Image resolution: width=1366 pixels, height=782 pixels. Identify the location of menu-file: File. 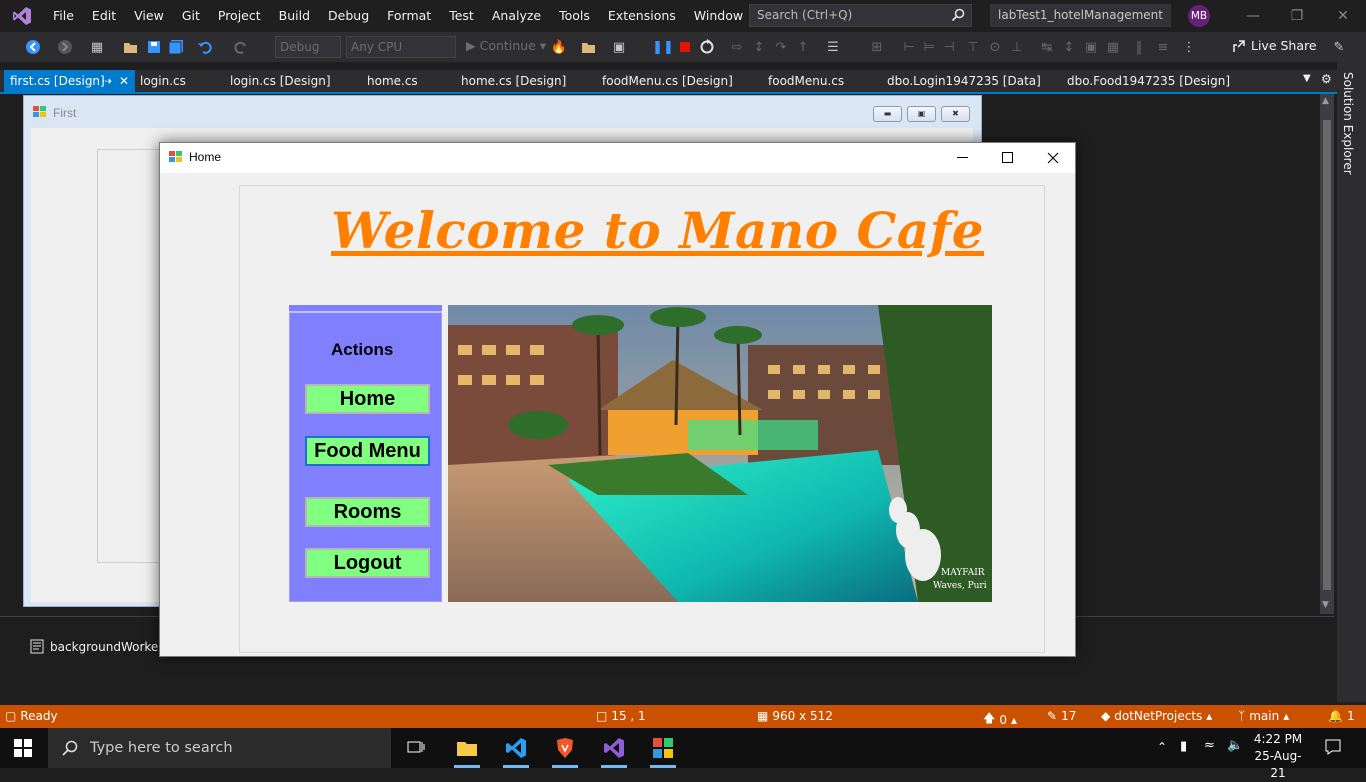
(63, 16).